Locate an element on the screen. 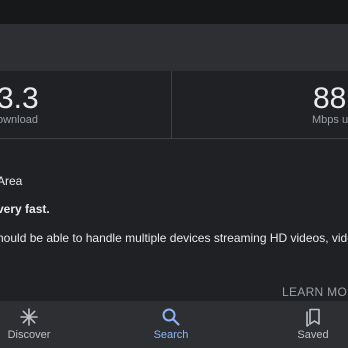  area-text: Area is located at coordinates (11, 181).